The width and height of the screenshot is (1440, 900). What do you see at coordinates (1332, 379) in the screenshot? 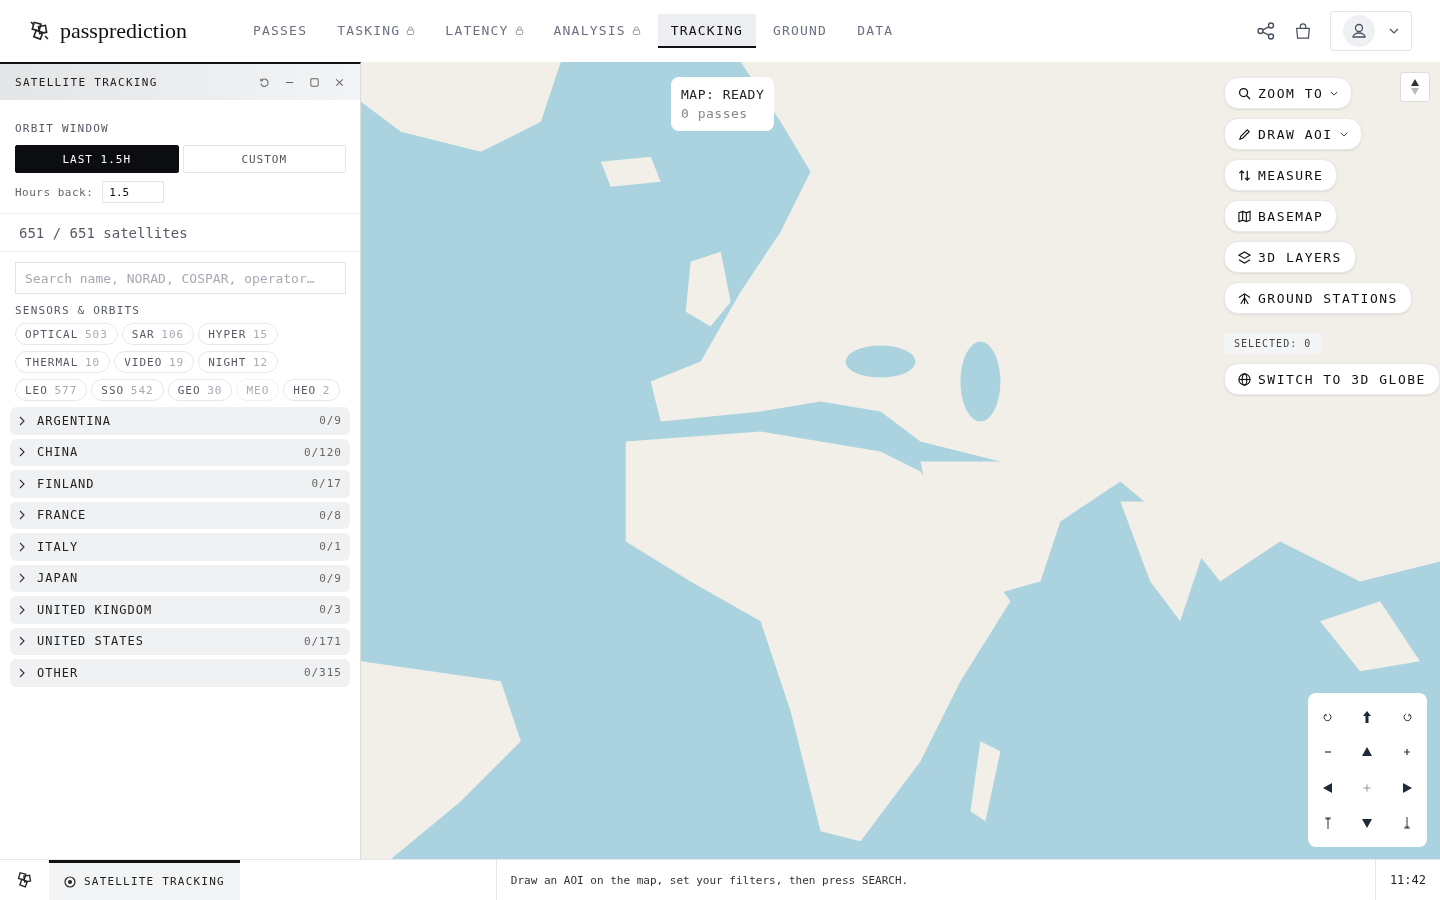
I see `globe-toggle-button: SWITCH TO 3D GLOBE` at bounding box center [1332, 379].